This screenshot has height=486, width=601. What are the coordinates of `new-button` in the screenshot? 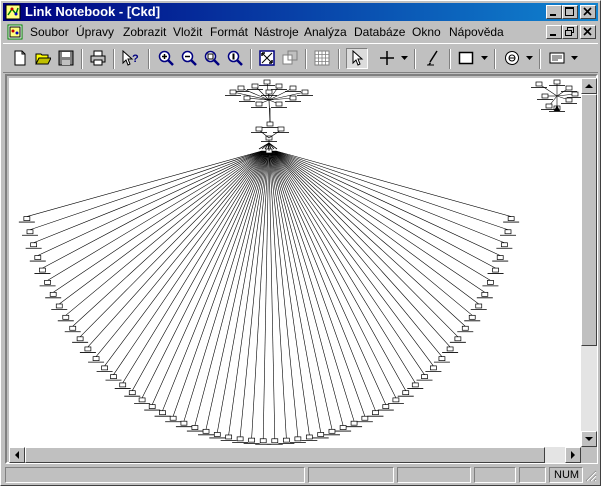 It's located at (20, 58).